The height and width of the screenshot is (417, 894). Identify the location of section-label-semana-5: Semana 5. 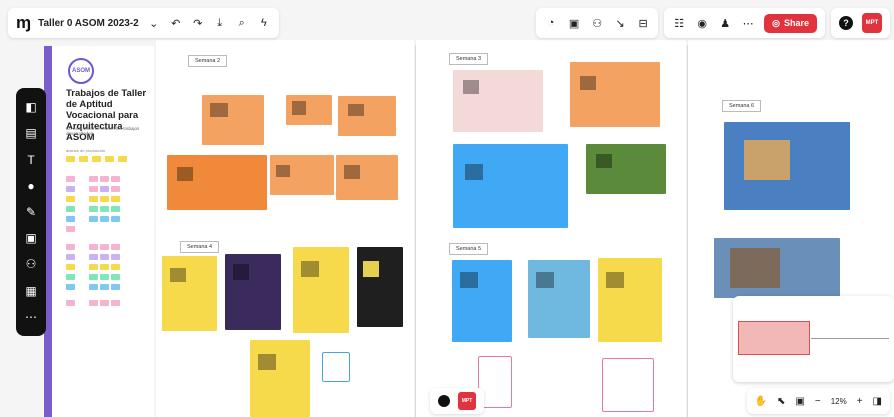
(469, 249).